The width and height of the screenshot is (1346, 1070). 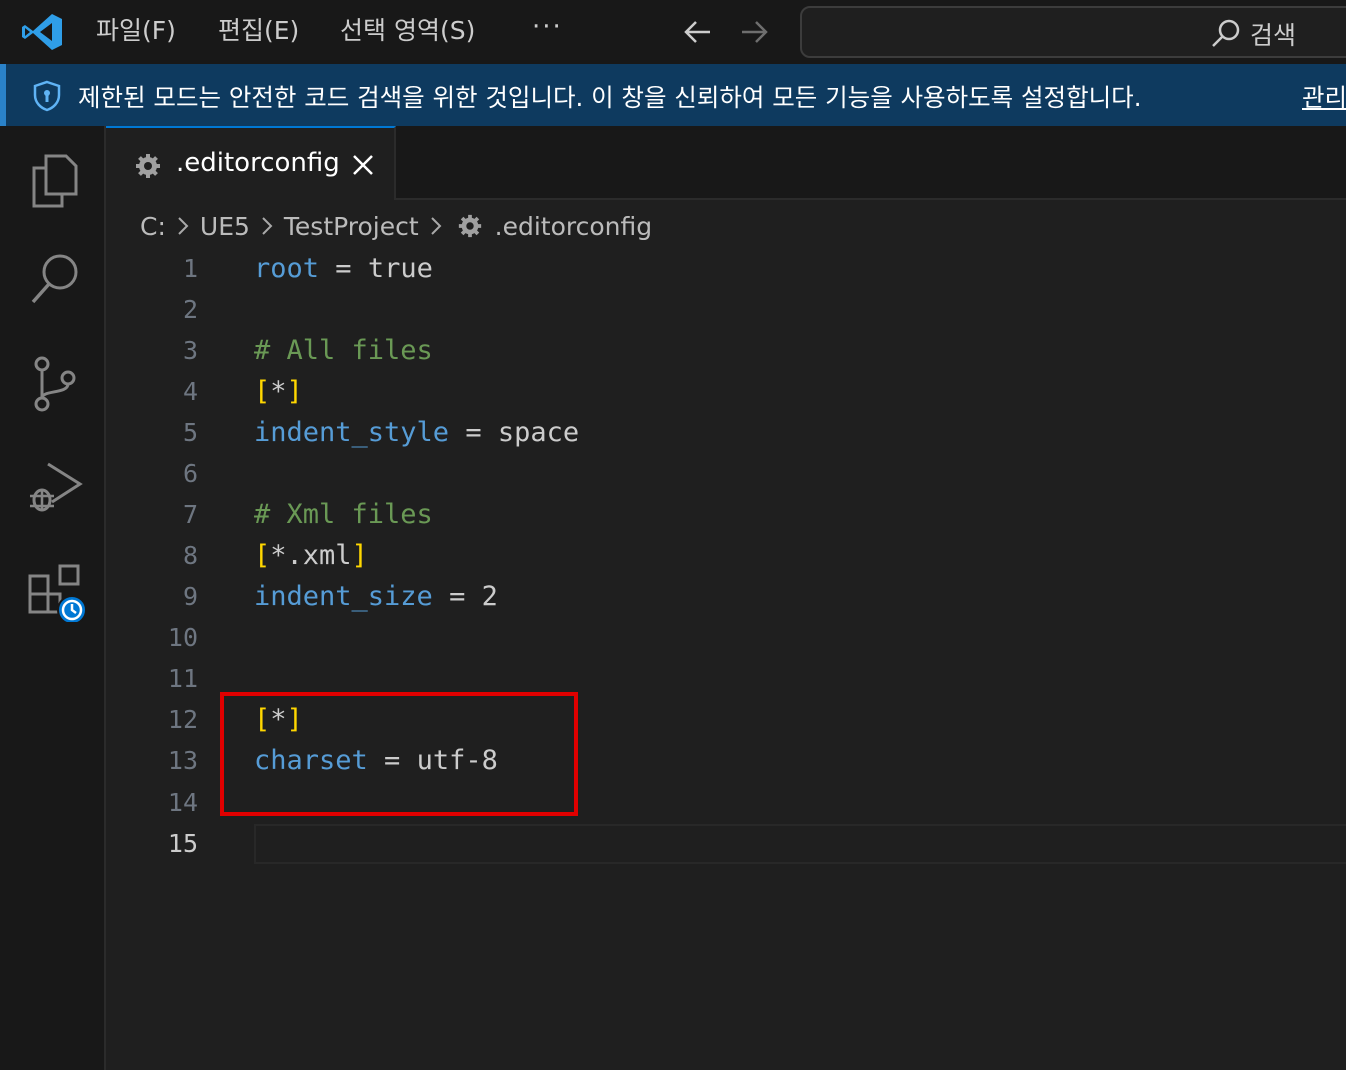 What do you see at coordinates (726, 309) in the screenshot?
I see `code-line: 2` at bounding box center [726, 309].